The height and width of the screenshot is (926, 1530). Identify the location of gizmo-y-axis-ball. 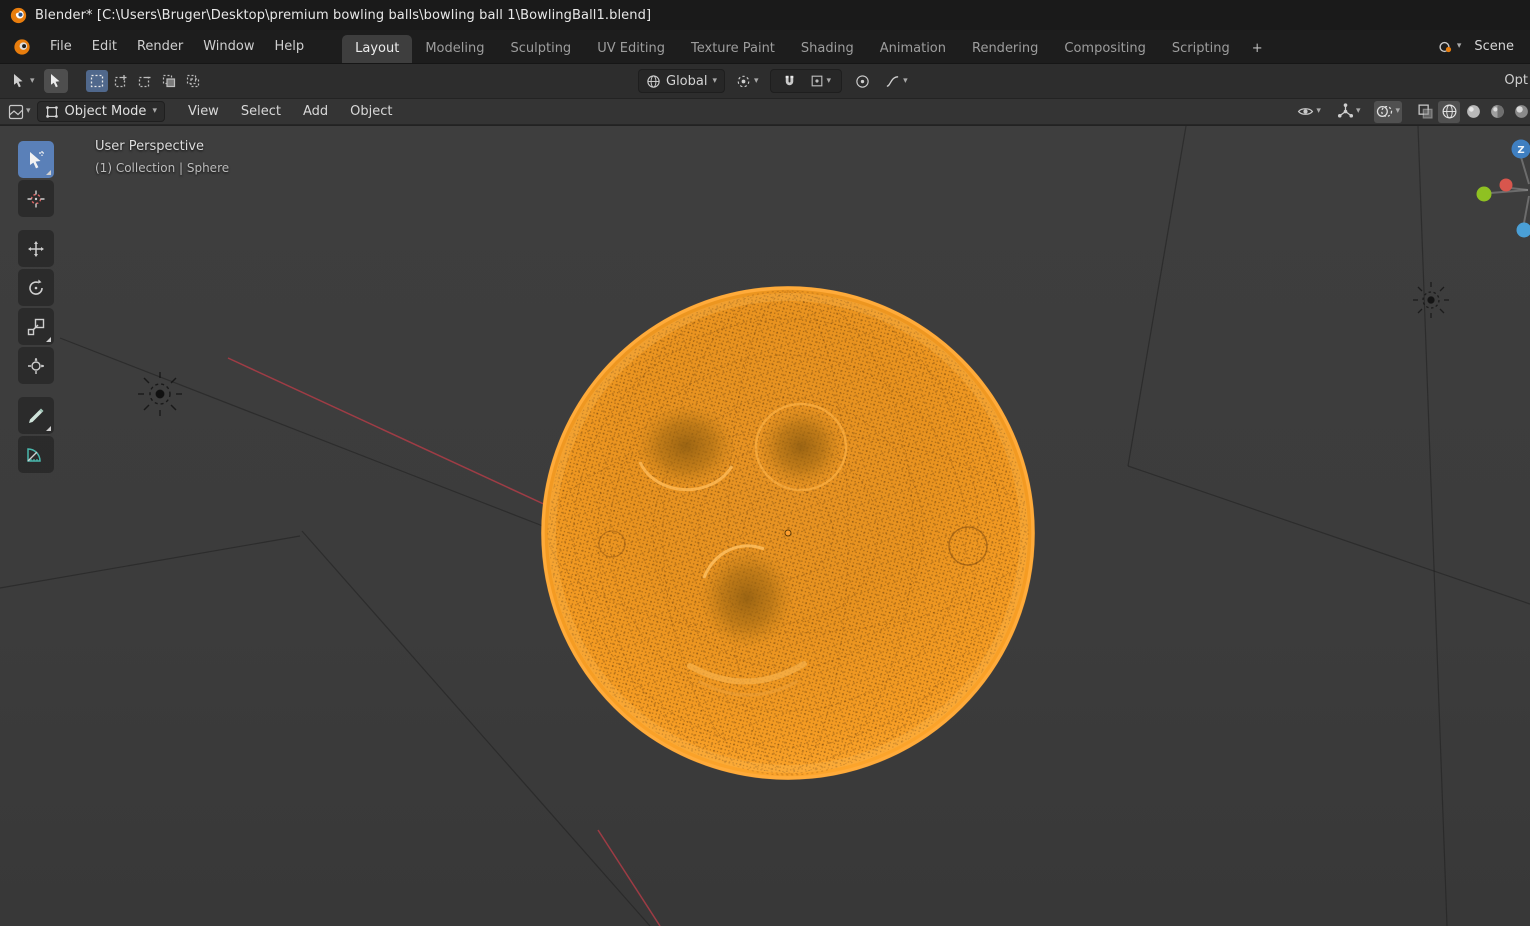
(1484, 194).